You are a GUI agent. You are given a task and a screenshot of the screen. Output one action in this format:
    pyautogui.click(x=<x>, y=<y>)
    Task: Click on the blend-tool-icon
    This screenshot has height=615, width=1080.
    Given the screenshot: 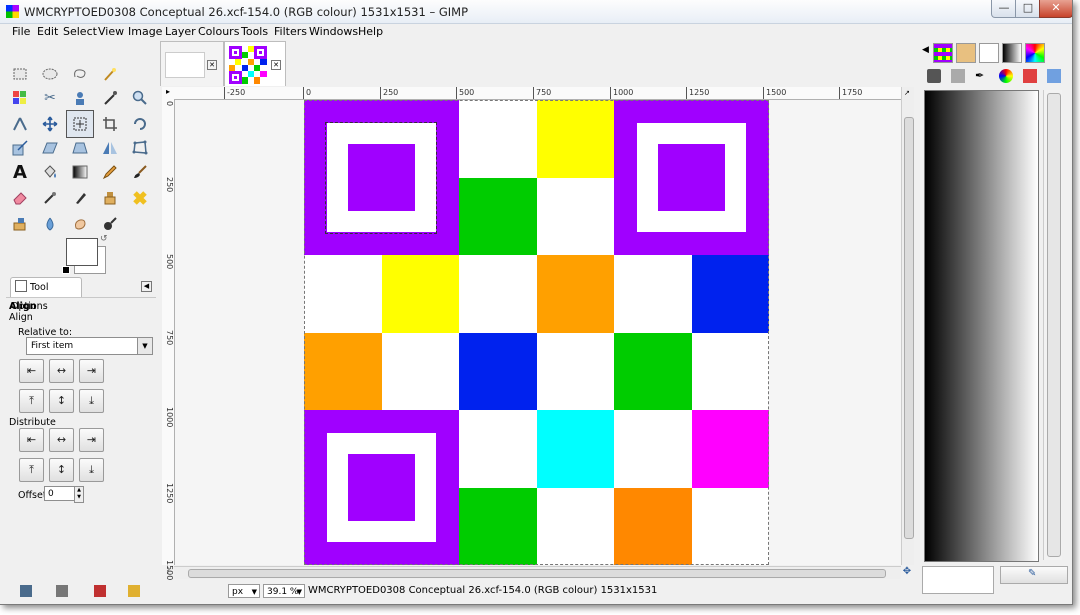 What is the action you would take?
    pyautogui.click(x=80, y=172)
    